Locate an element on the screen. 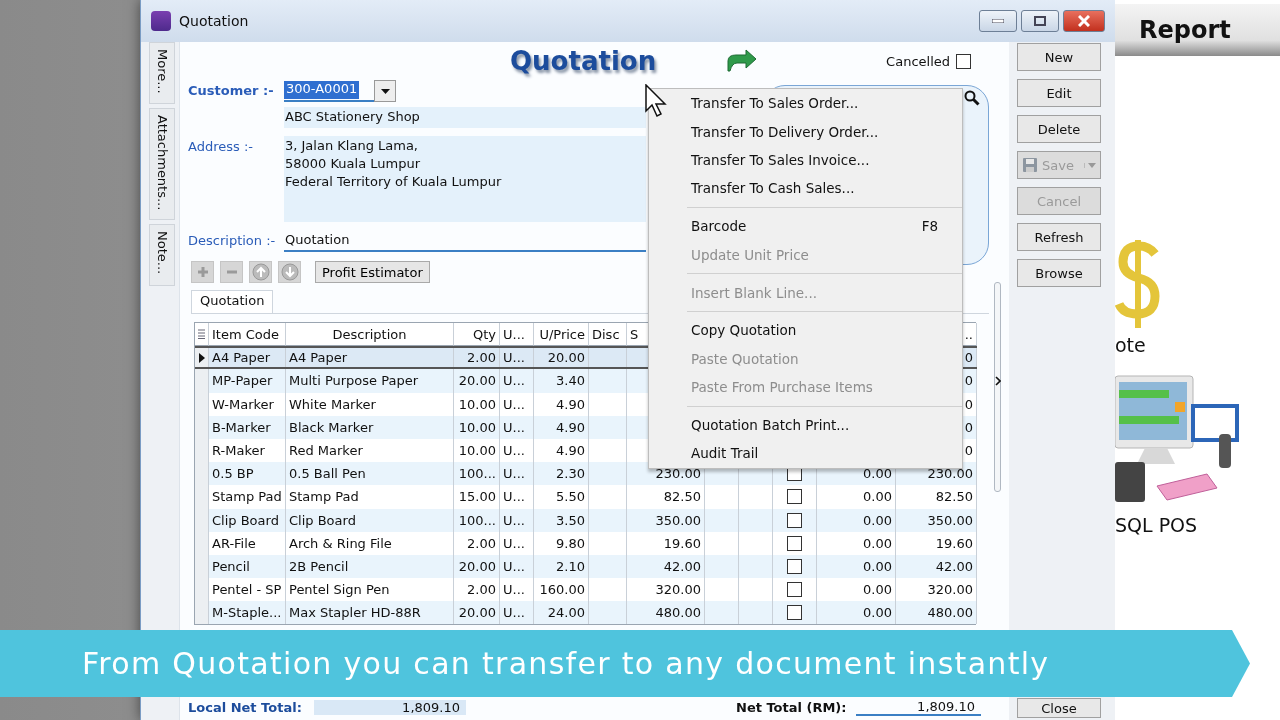 Image resolution: width=1280 pixels, height=720 pixels. cancelled-label: Cancelled is located at coordinates (918, 61).